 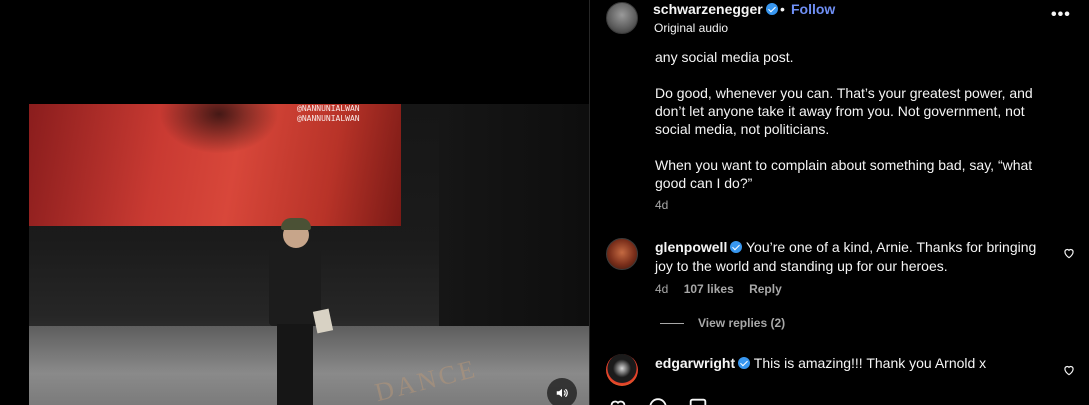 I want to click on speaker-paper, so click(x=323, y=321).